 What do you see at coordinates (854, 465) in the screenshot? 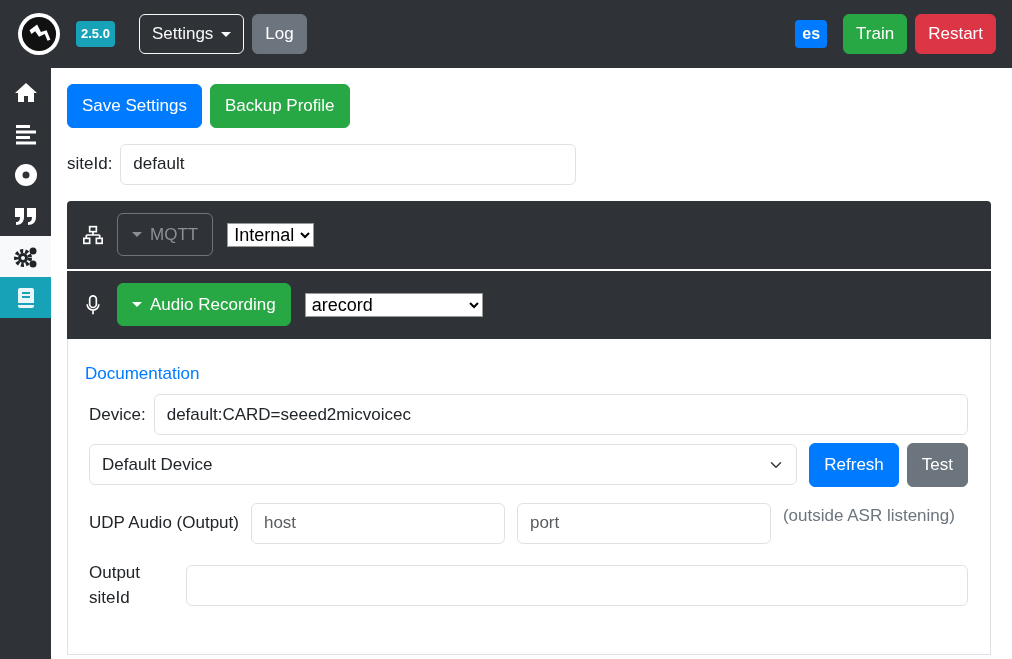
I see `refresh-button: Refresh` at bounding box center [854, 465].